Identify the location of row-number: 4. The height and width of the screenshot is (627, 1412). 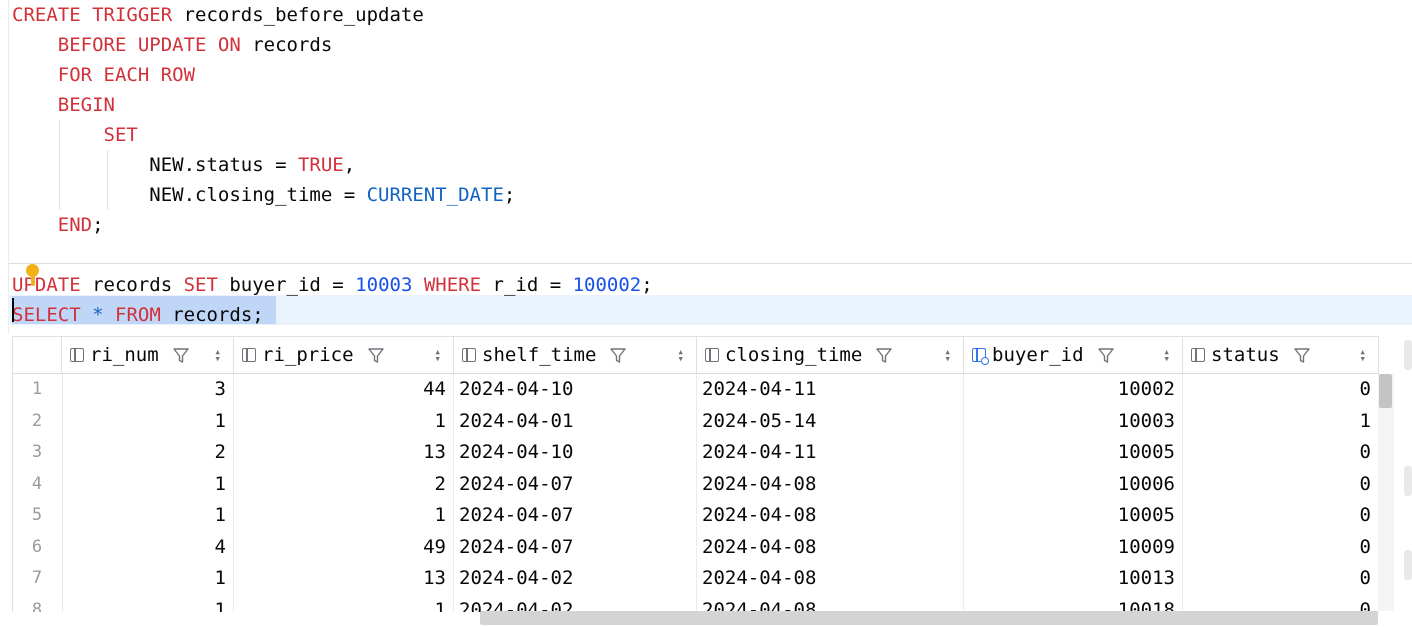
(37, 485).